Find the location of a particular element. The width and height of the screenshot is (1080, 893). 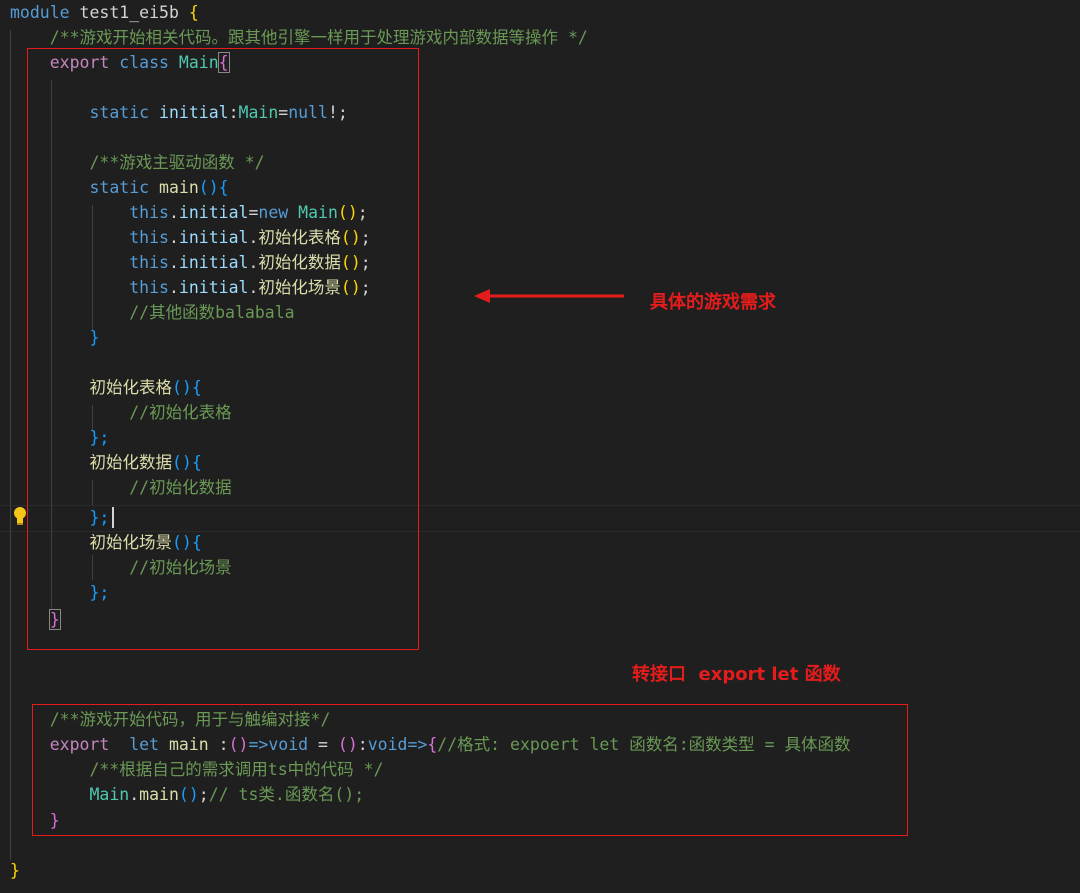

arrow-left-icon is located at coordinates (549, 296).